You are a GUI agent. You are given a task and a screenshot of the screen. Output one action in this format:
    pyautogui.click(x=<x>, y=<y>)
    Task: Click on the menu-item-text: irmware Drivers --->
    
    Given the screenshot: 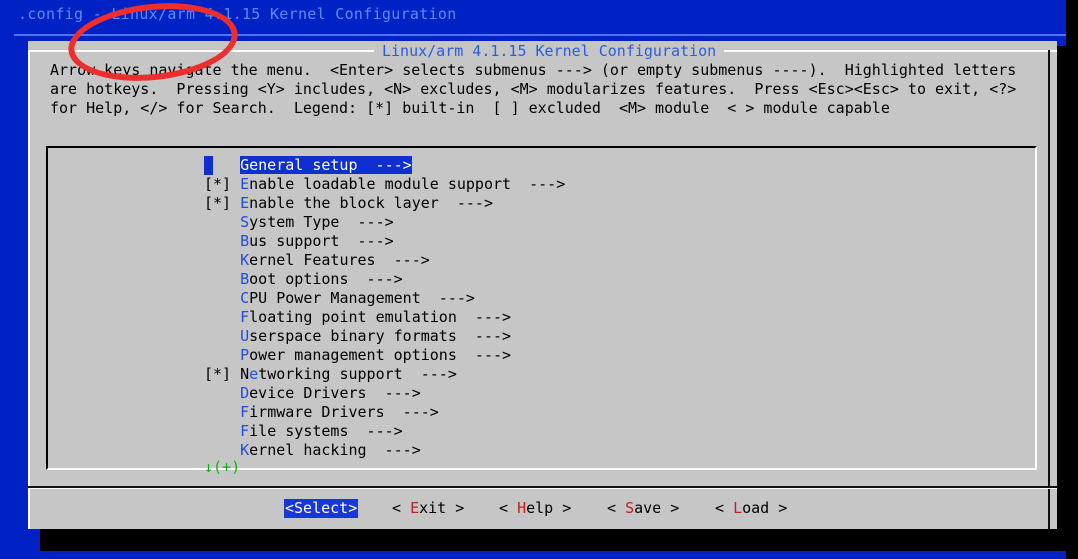 What is the action you would take?
    pyautogui.click(x=344, y=412)
    